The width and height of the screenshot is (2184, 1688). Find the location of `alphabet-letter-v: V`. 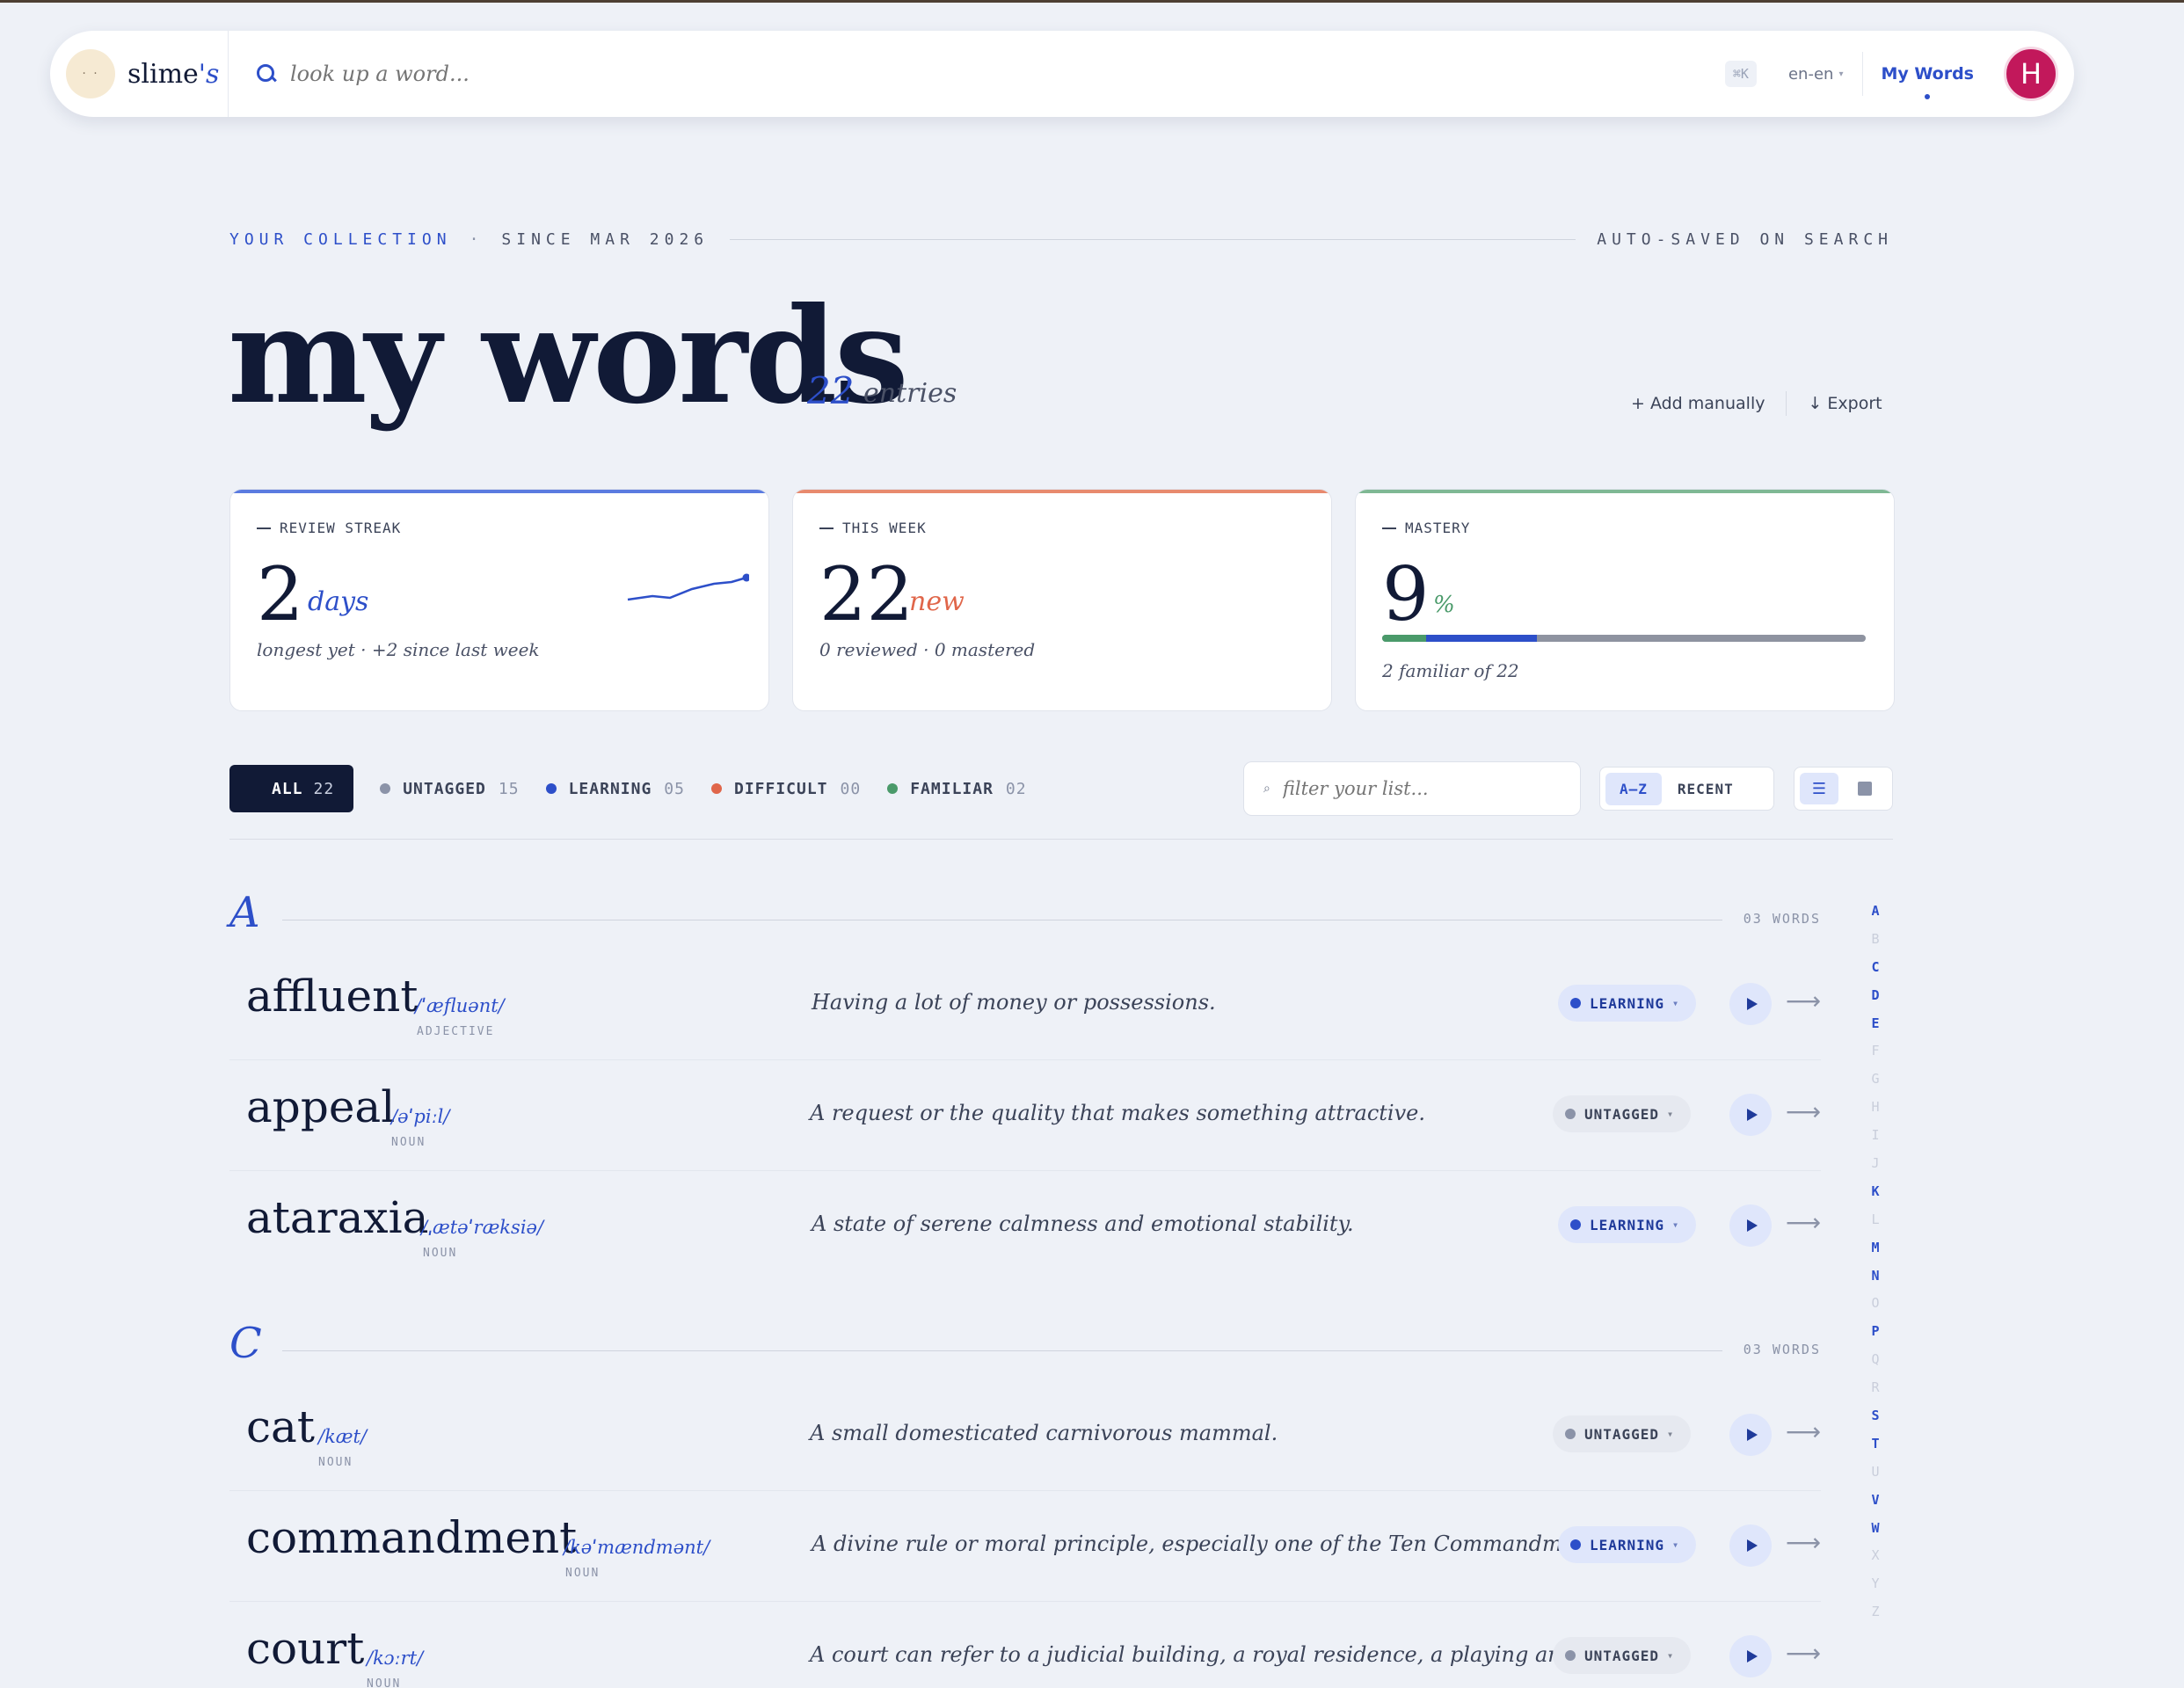

alphabet-letter-v: V is located at coordinates (1875, 1500).